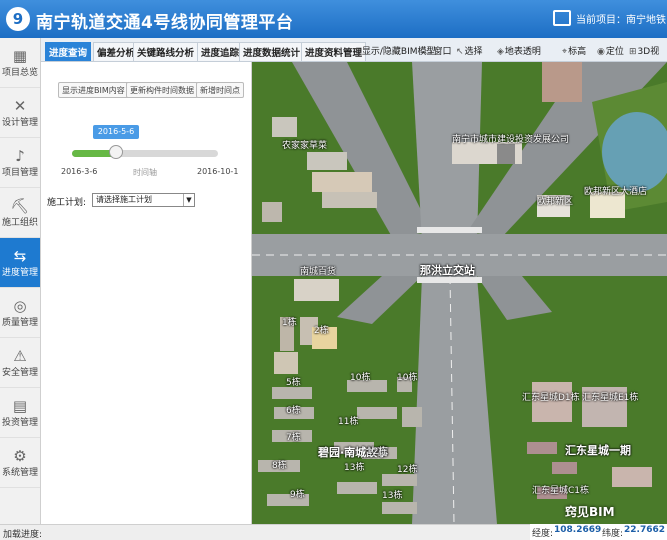 Image resolution: width=667 pixels, height=540 pixels. I want to click on sidebar-item-icon: ⇆, so click(20, 256).